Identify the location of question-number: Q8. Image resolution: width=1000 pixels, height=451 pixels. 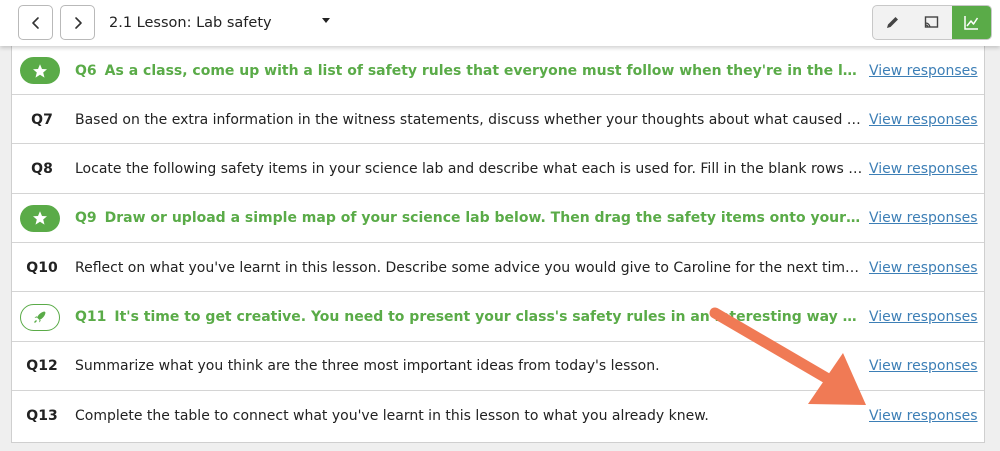
(42, 169).